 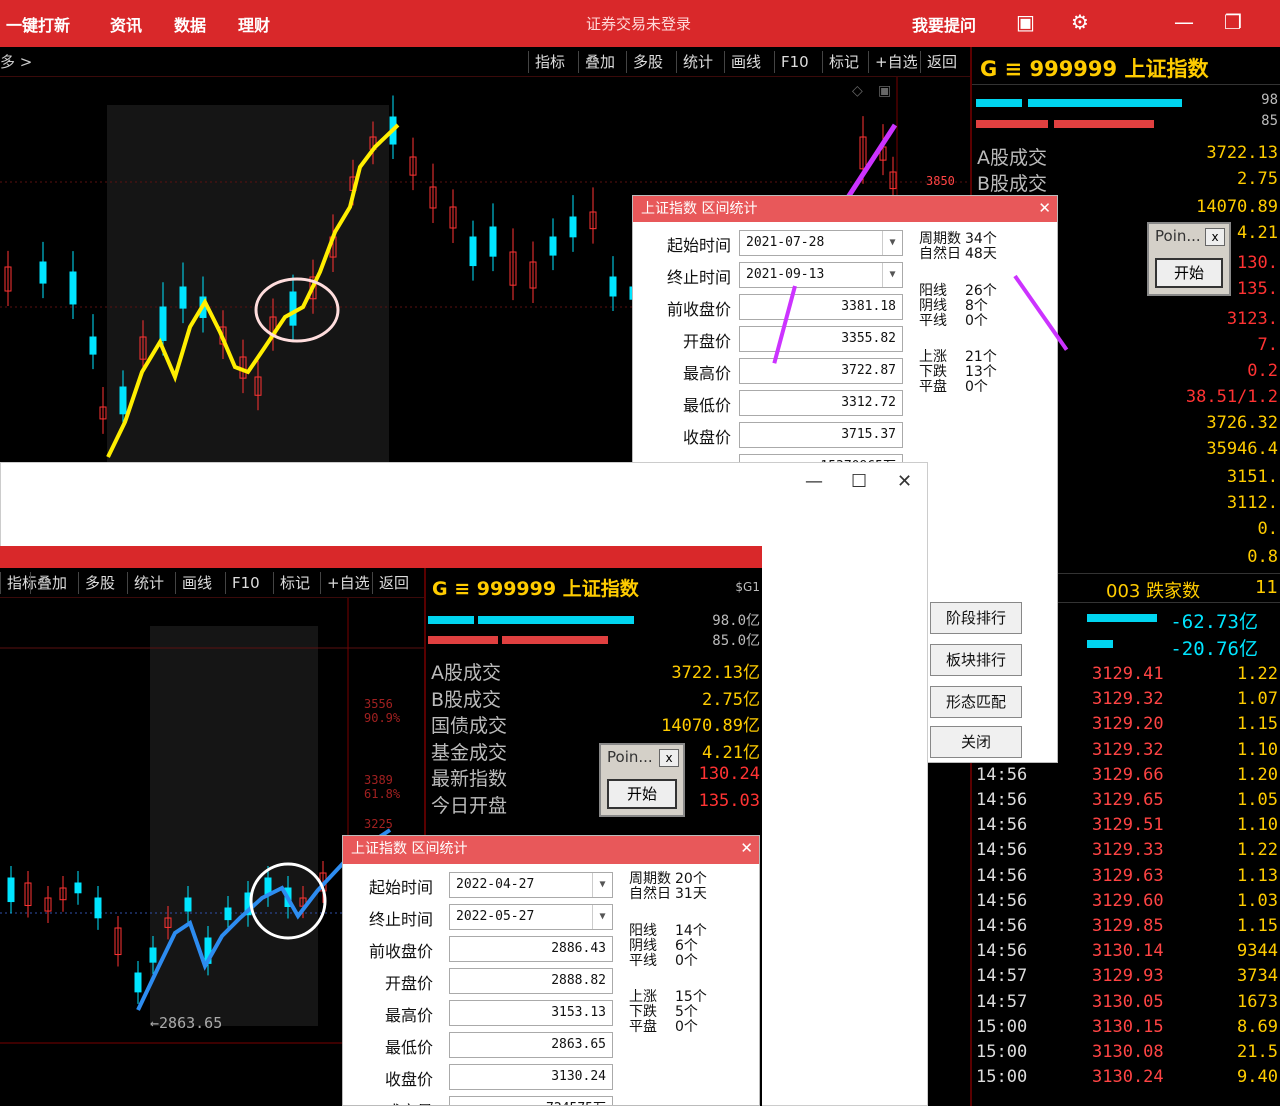 I want to click on w2-draw-button: 画线, so click(x=196, y=583).